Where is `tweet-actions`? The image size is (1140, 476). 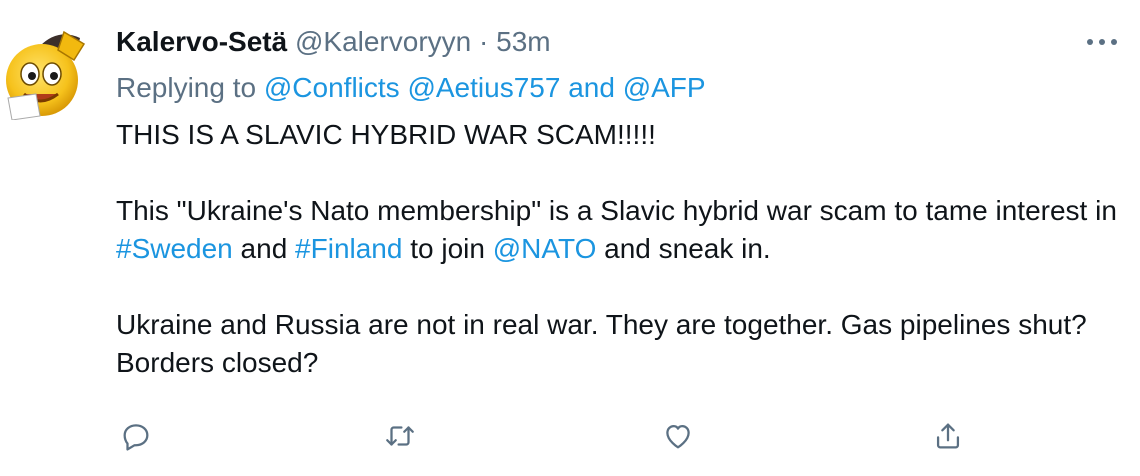
tweet-actions is located at coordinates (616, 436).